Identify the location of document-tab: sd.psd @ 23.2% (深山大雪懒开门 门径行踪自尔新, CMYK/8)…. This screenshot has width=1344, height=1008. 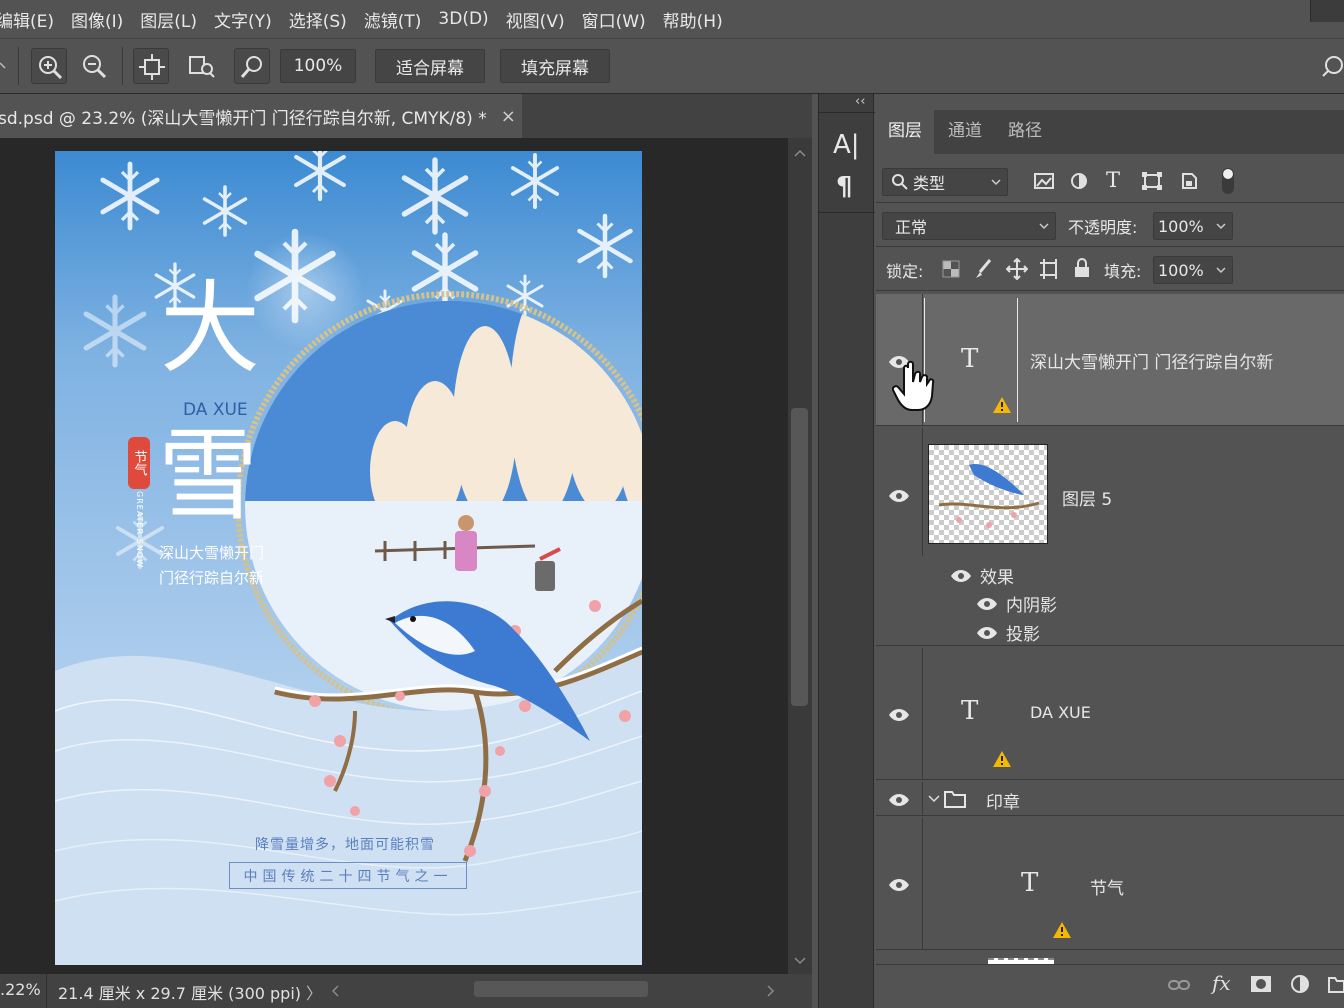
(261, 116).